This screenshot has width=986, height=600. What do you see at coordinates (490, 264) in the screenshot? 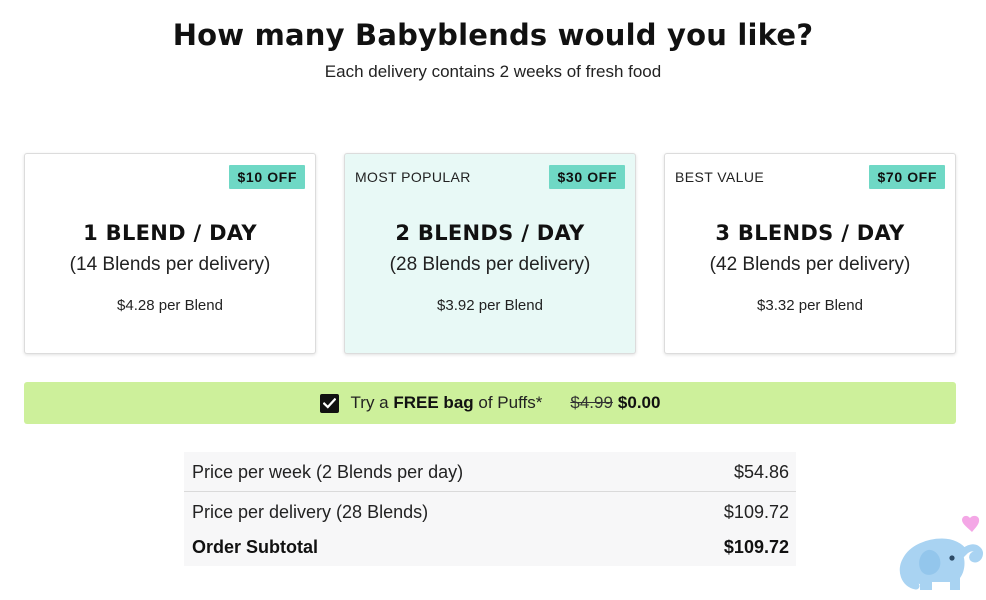
I see `plan-subtitle: (28 Blends per delivery)` at bounding box center [490, 264].